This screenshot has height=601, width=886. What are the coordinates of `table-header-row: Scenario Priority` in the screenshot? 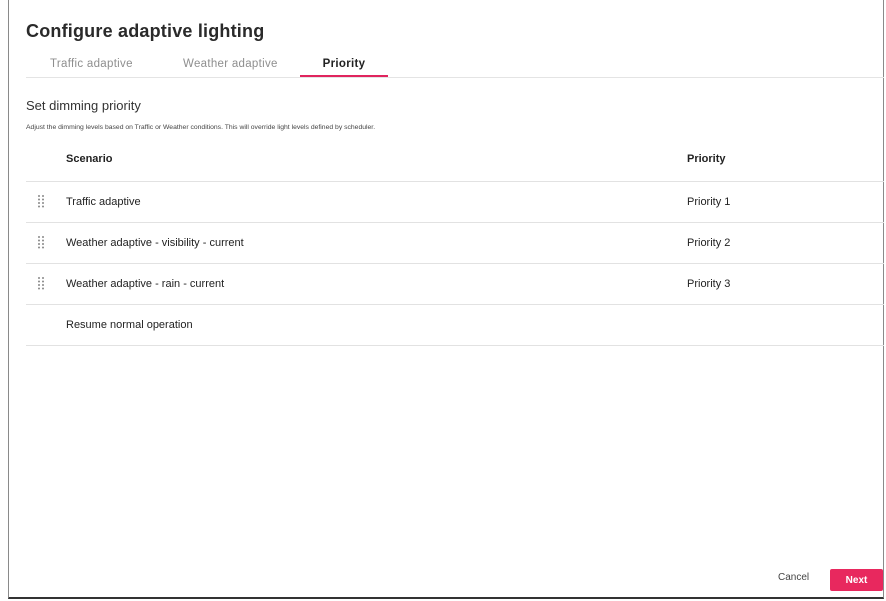 It's located at (455, 161).